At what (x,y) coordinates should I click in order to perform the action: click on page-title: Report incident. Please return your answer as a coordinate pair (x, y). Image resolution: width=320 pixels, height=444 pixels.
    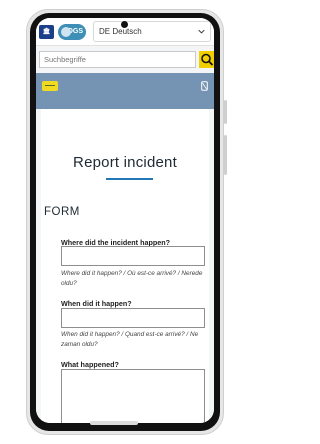
    Looking at the image, I should click on (125, 162).